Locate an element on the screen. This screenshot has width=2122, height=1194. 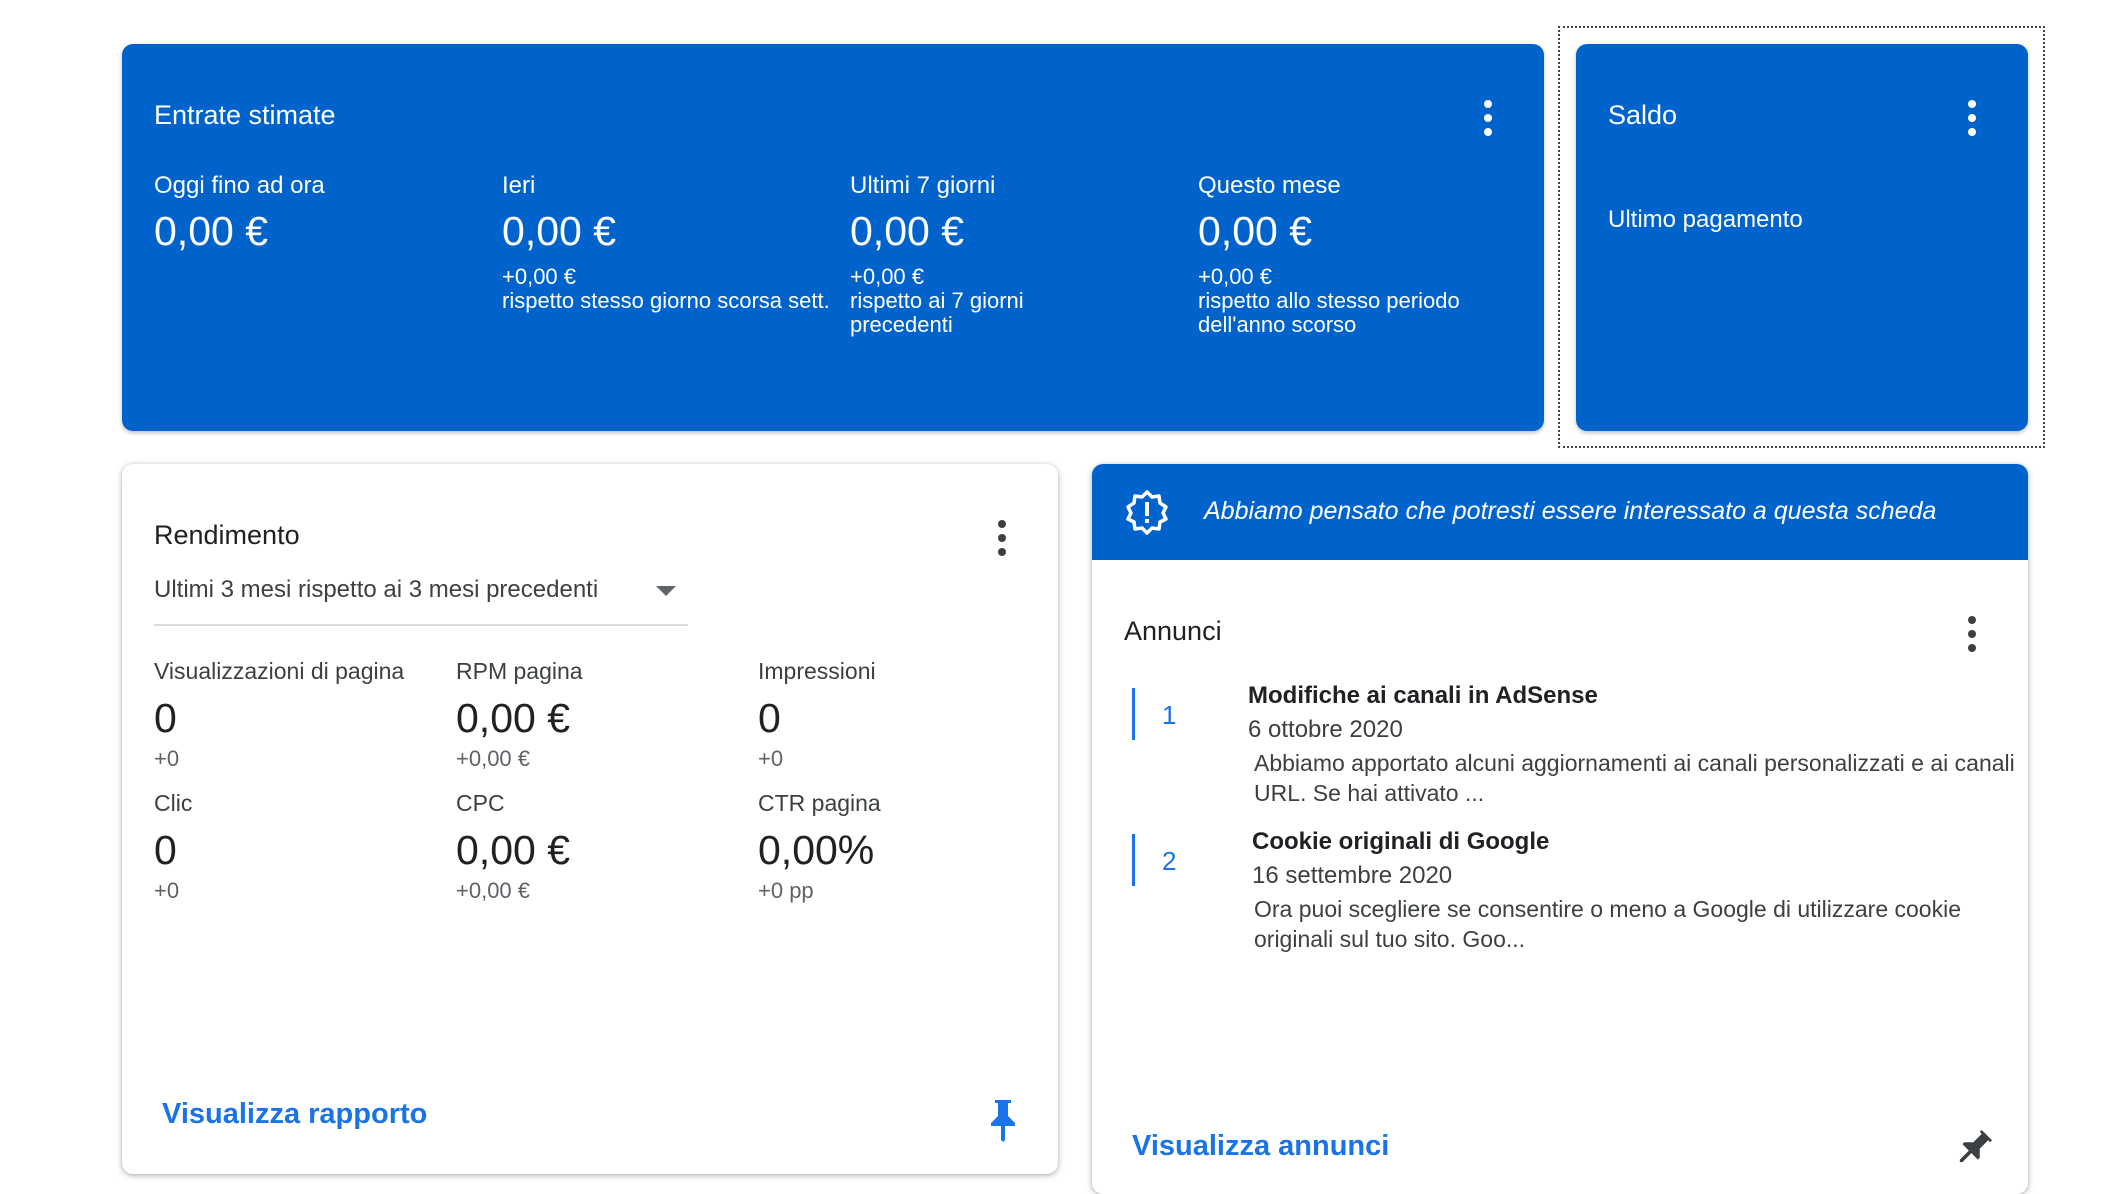
metric-label: CTR pagina is located at coordinates (819, 803).